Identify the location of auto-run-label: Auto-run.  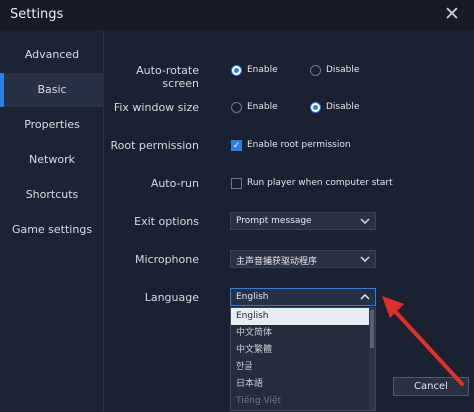
(174, 183).